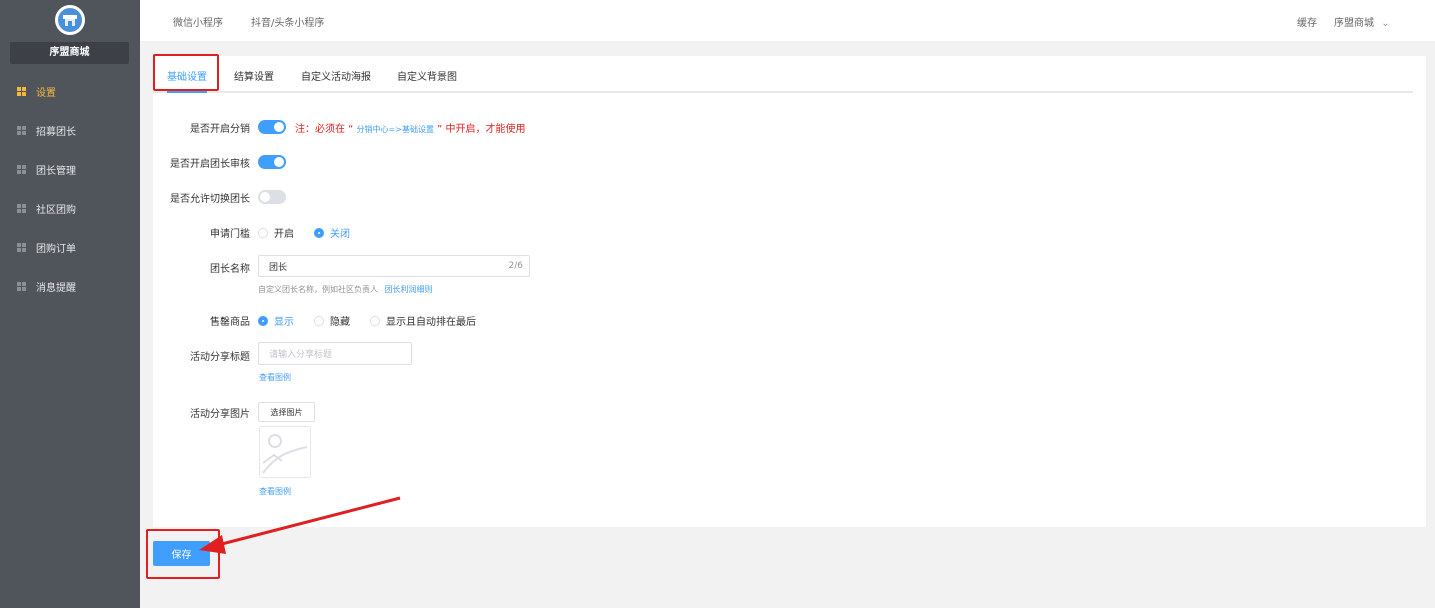 Image resolution: width=1435 pixels, height=608 pixels. Describe the element at coordinates (301, 355) in the screenshot. I see `share-title-placeholder: 请输入分享标题` at that location.